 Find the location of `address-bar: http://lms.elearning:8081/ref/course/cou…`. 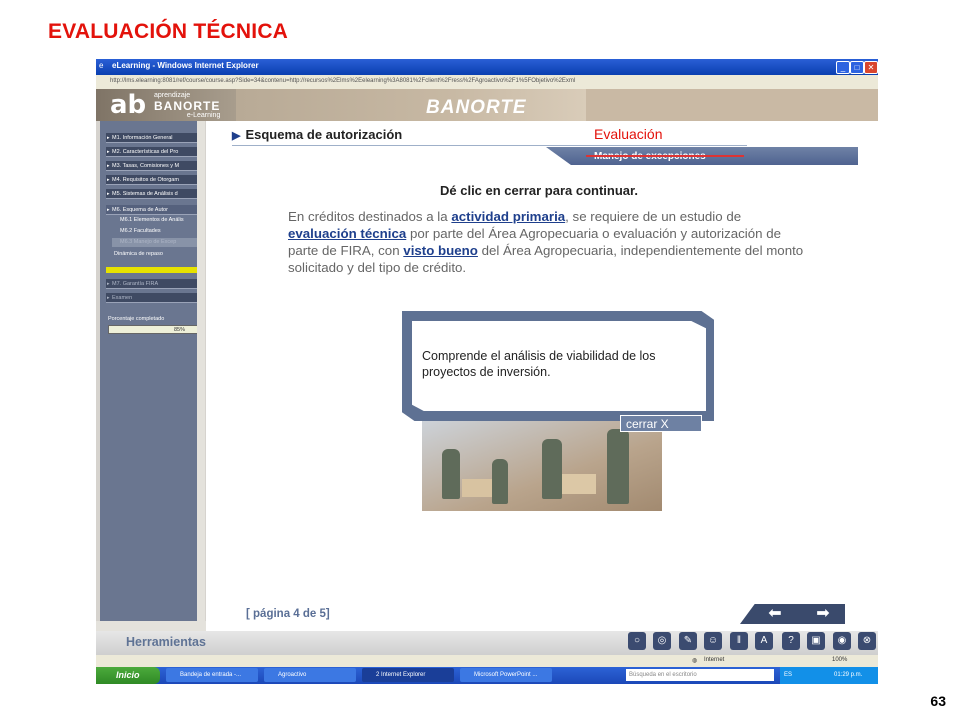

address-bar: http://lms.elearning:8081/ref/course/cou… is located at coordinates (487, 82).